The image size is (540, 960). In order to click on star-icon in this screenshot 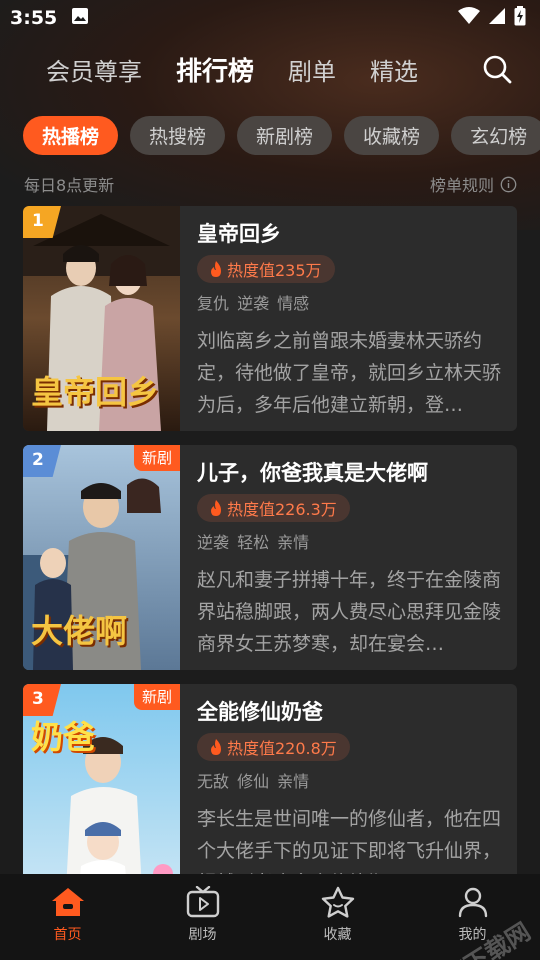, I will do `click(337, 902)`.